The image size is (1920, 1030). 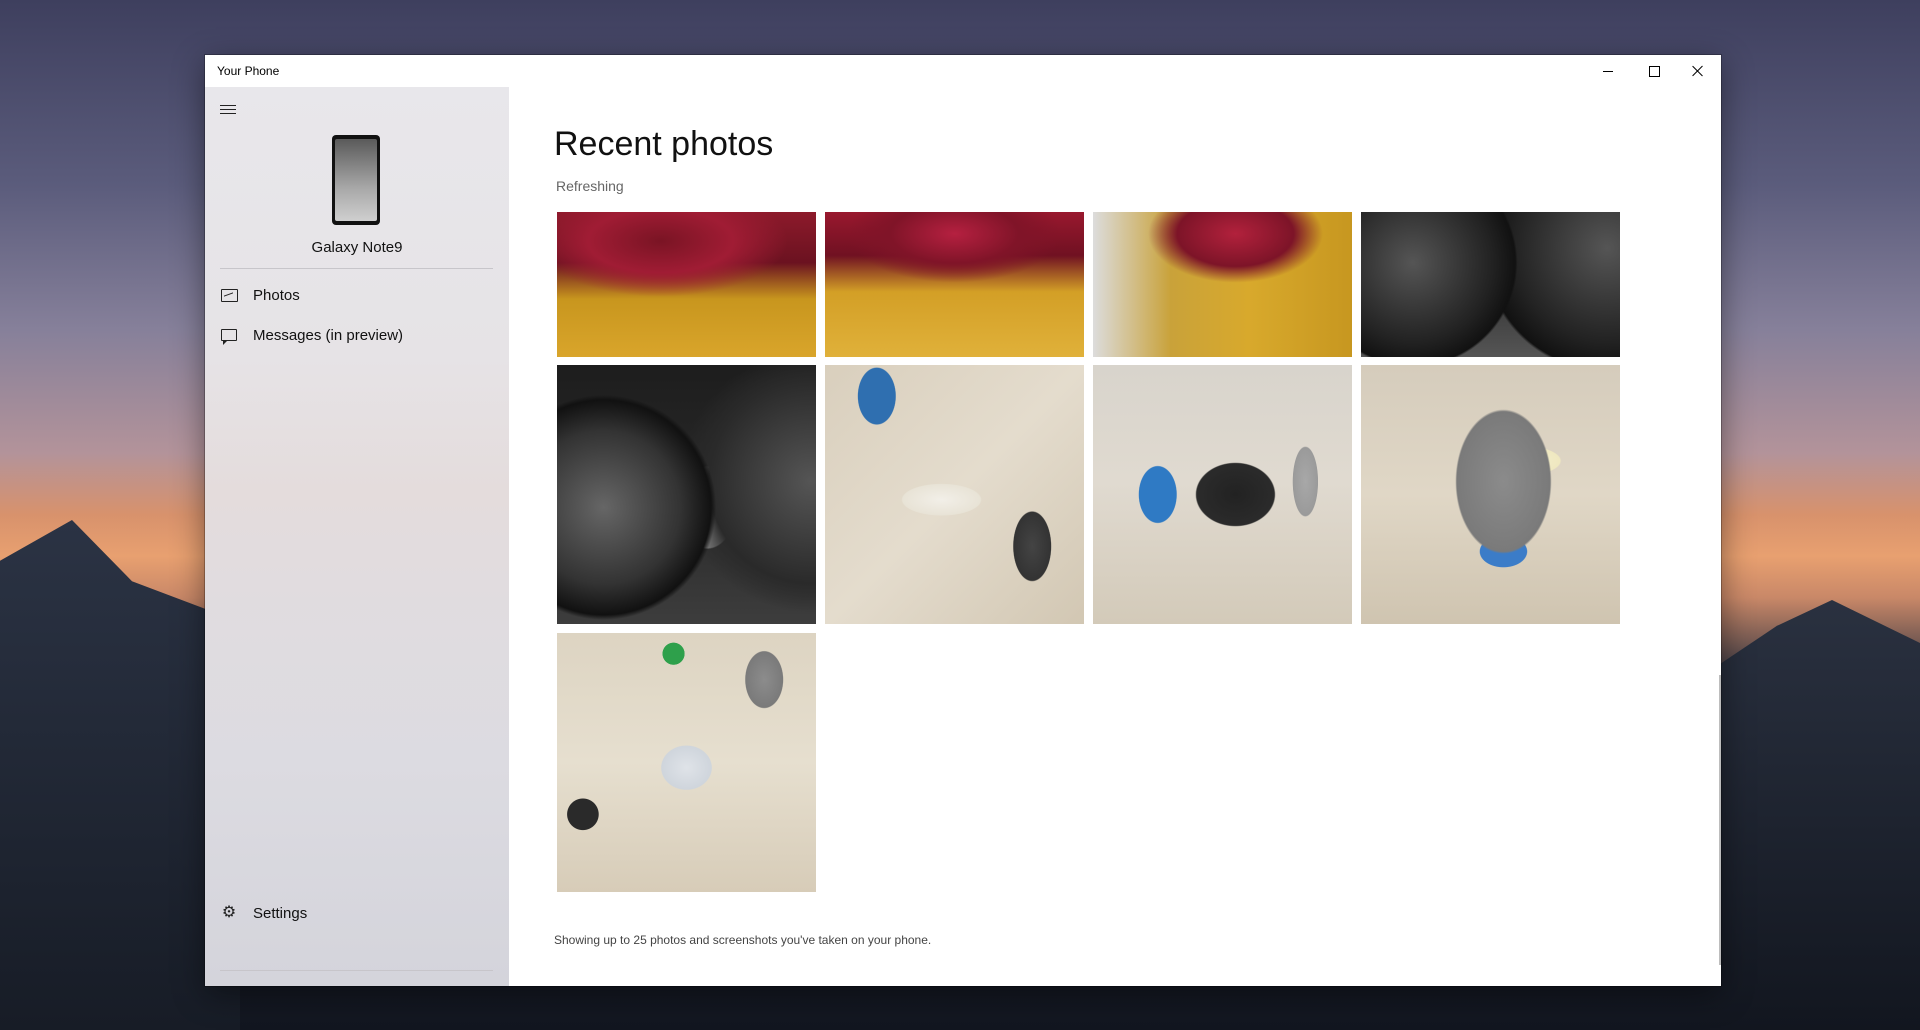 What do you see at coordinates (228, 110) in the screenshot?
I see `hamburger-menu-icon` at bounding box center [228, 110].